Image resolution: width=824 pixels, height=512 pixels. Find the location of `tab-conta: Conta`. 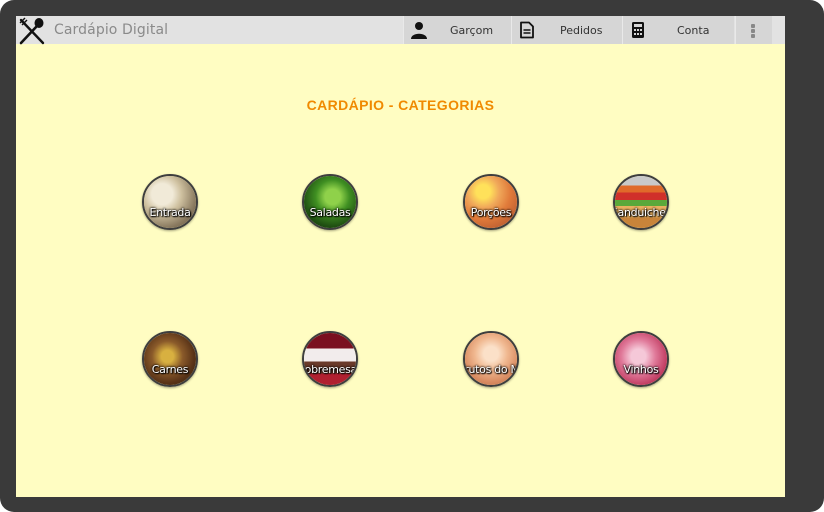

tab-conta: Conta is located at coordinates (678, 30).